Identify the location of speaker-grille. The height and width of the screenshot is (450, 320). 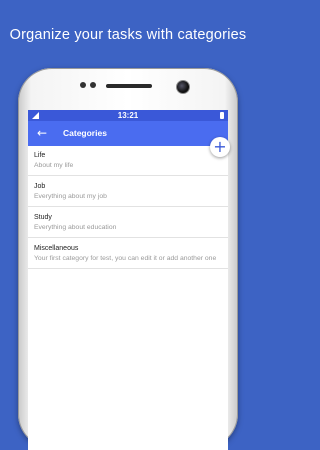
(129, 86).